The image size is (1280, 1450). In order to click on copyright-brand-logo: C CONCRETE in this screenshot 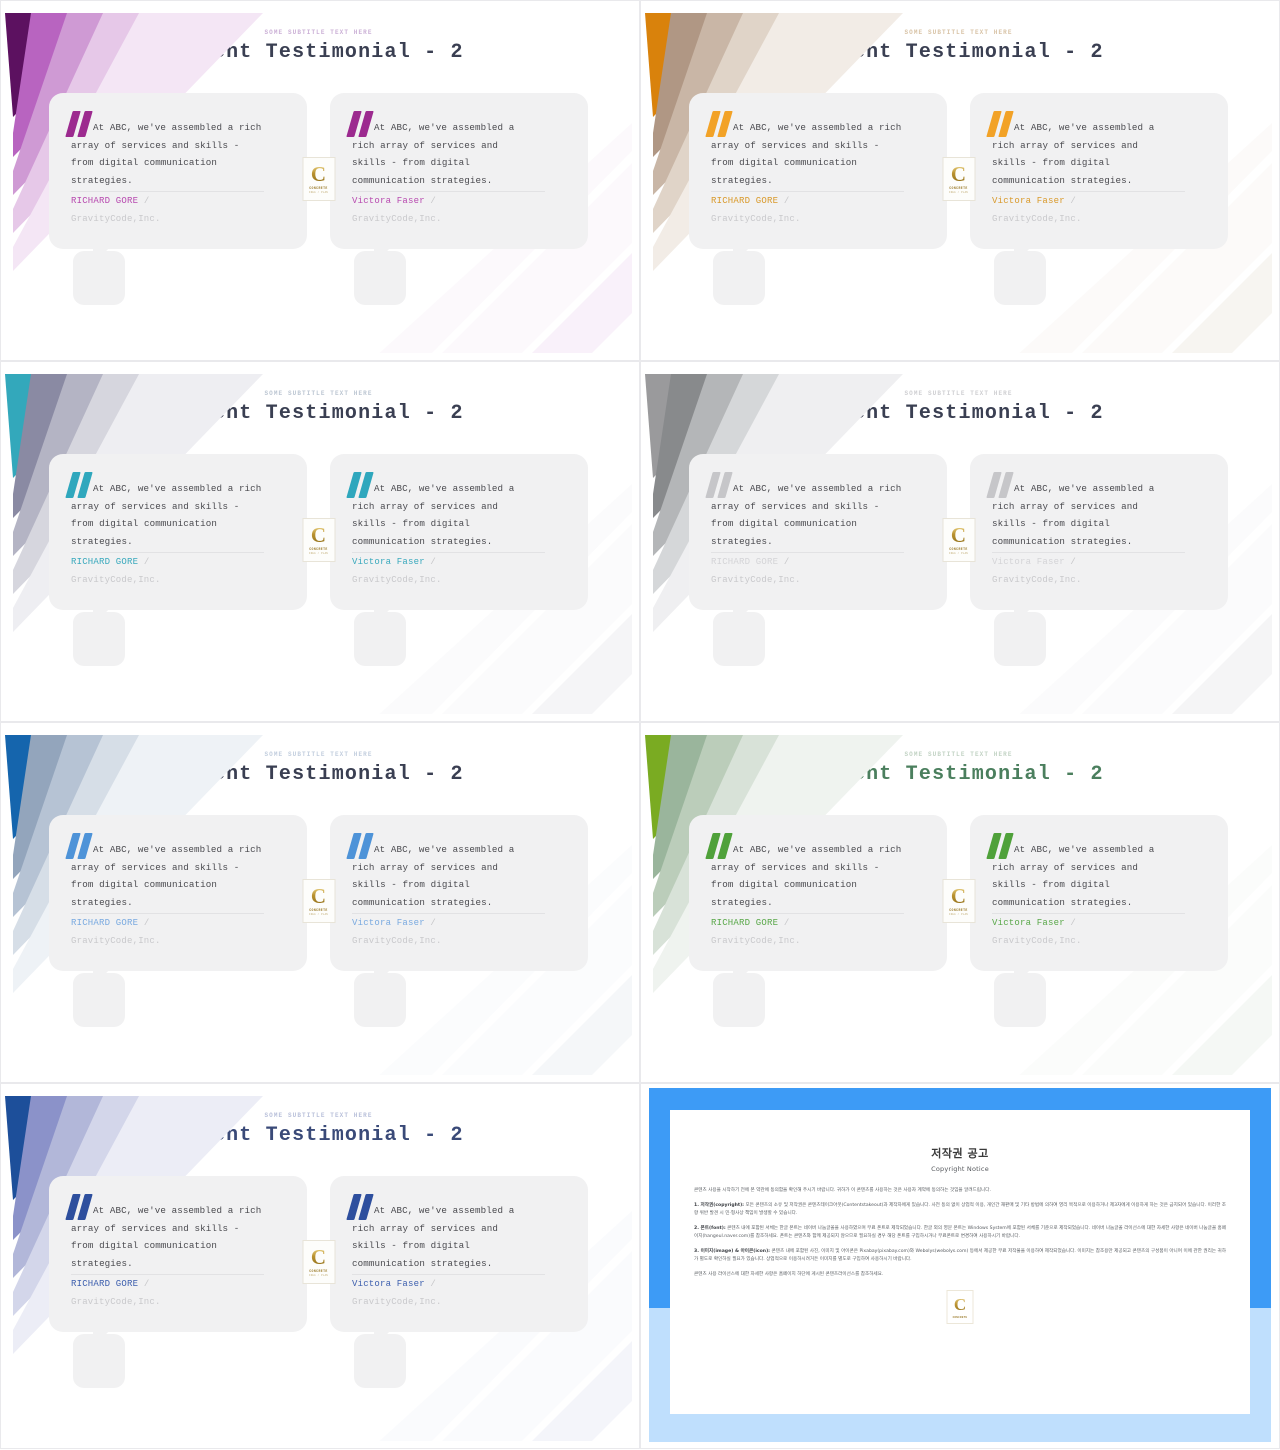, I will do `click(960, 1307)`.